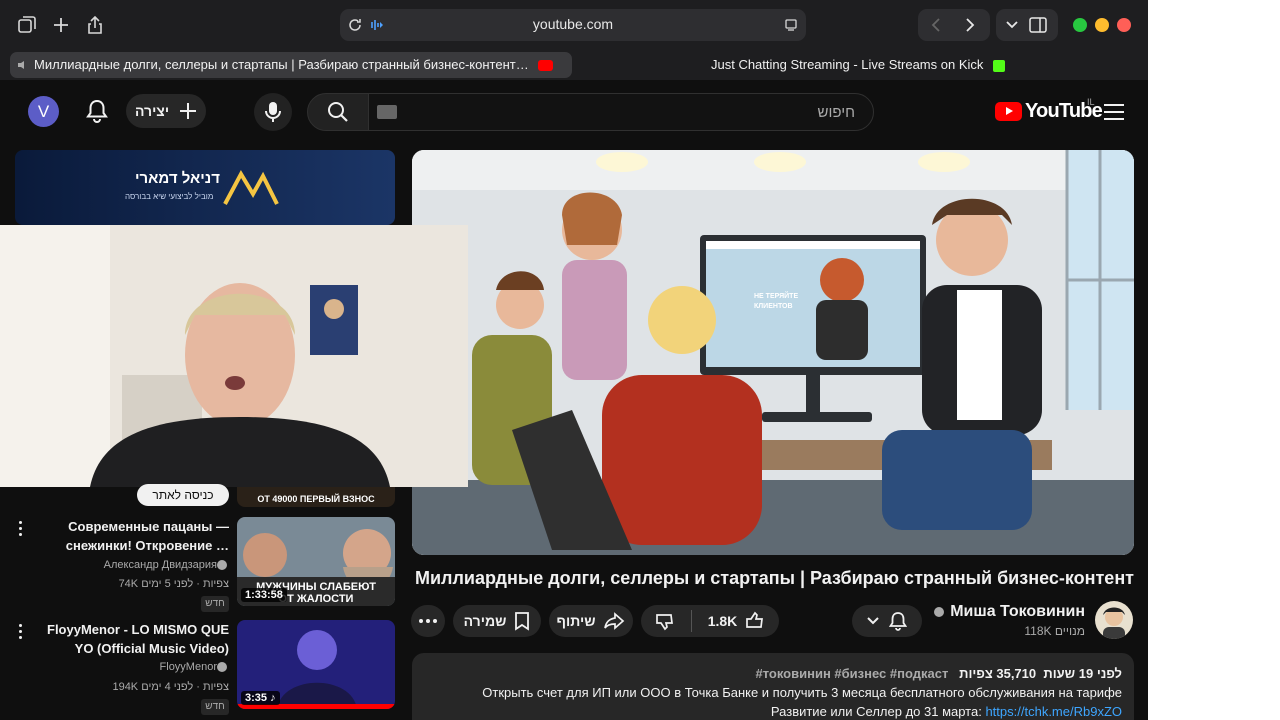 This screenshot has height=720, width=1280. Describe the element at coordinates (1080, 25) in the screenshot. I see `window-zoom-button` at that location.